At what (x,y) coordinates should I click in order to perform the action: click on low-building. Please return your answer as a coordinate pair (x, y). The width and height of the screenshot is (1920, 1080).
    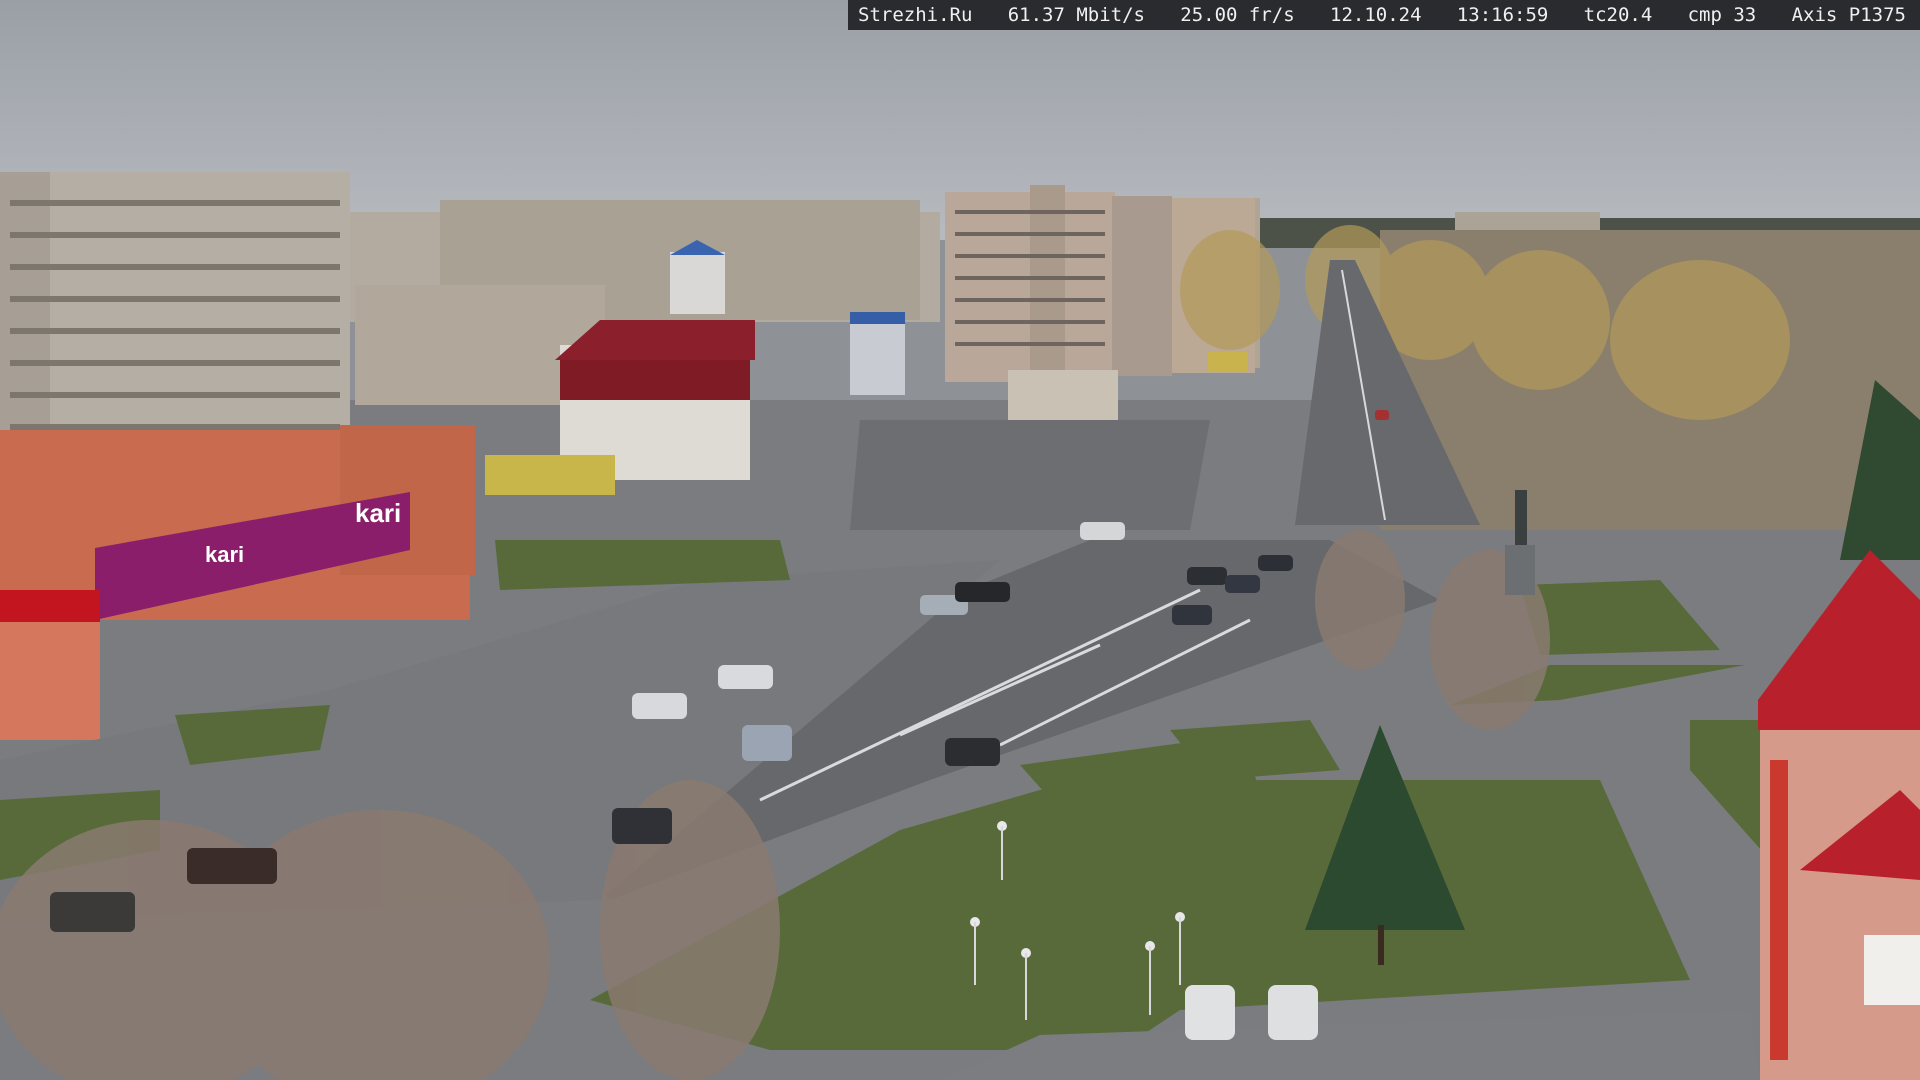
    Looking at the image, I should click on (1063, 395).